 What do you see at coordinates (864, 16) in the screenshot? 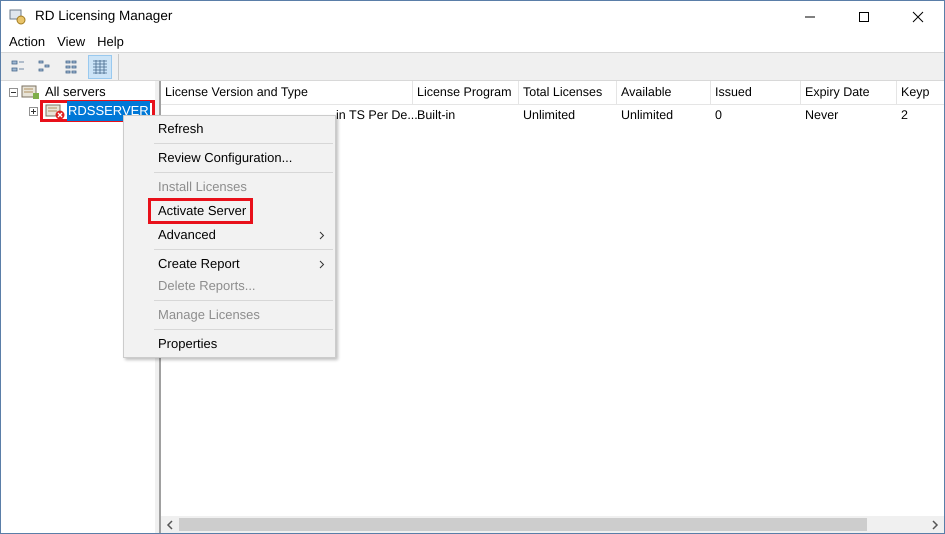
I see `maximize-icon` at bounding box center [864, 16].